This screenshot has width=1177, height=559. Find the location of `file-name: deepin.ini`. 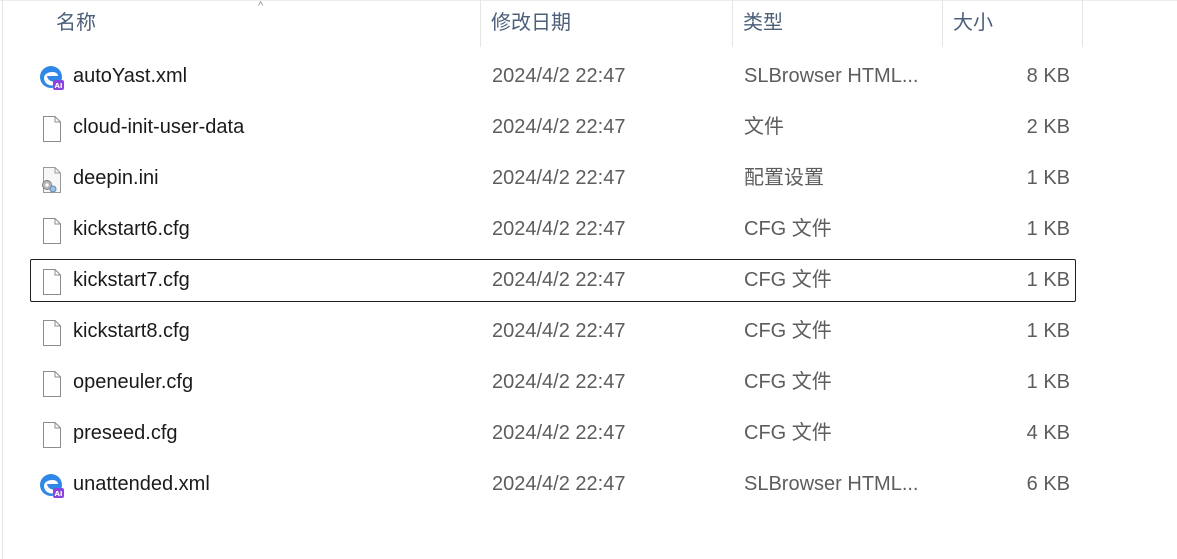

file-name: deepin.ini is located at coordinates (116, 178).